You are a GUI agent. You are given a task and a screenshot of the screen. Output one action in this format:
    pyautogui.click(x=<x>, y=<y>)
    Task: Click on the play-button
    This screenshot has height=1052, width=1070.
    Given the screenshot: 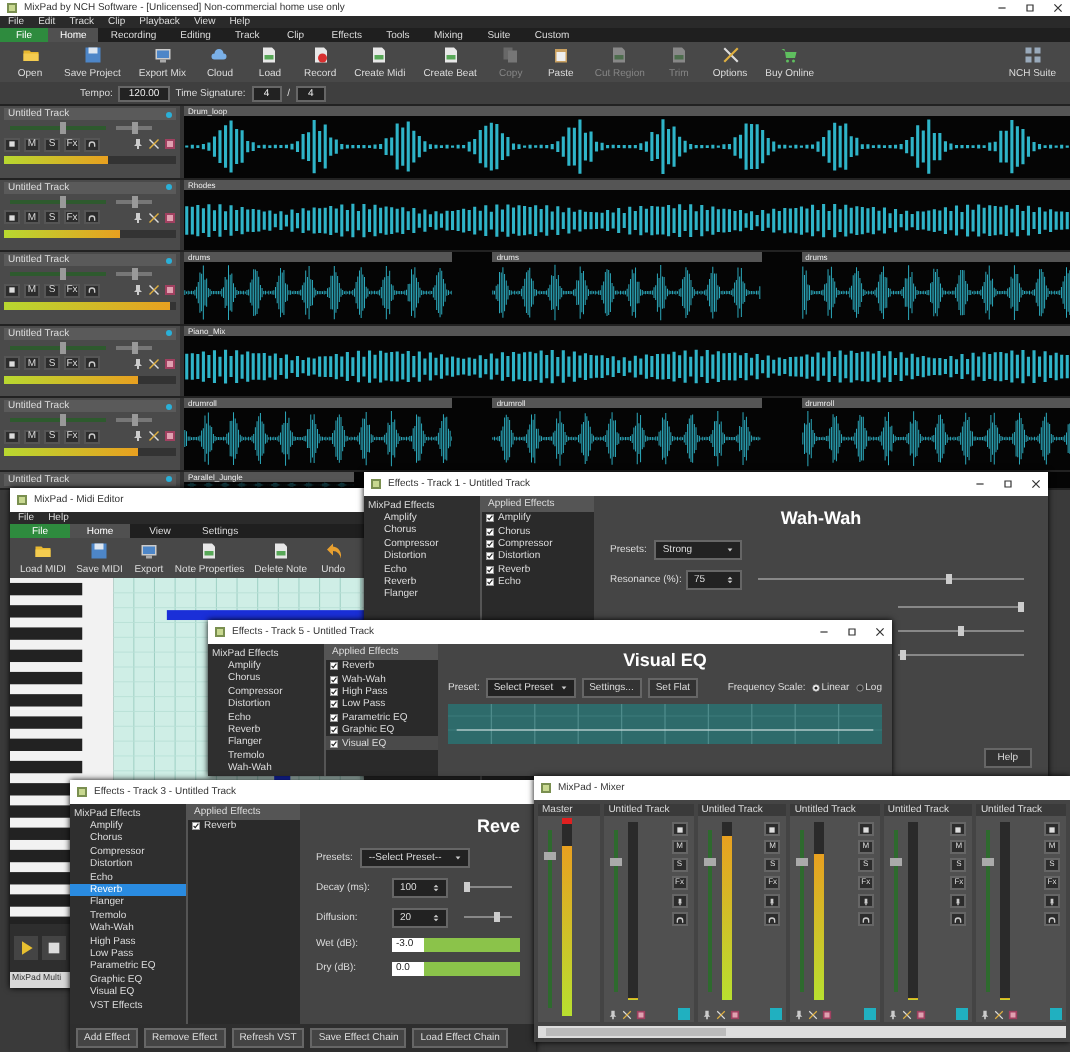 What is the action you would take?
    pyautogui.click(x=26, y=948)
    